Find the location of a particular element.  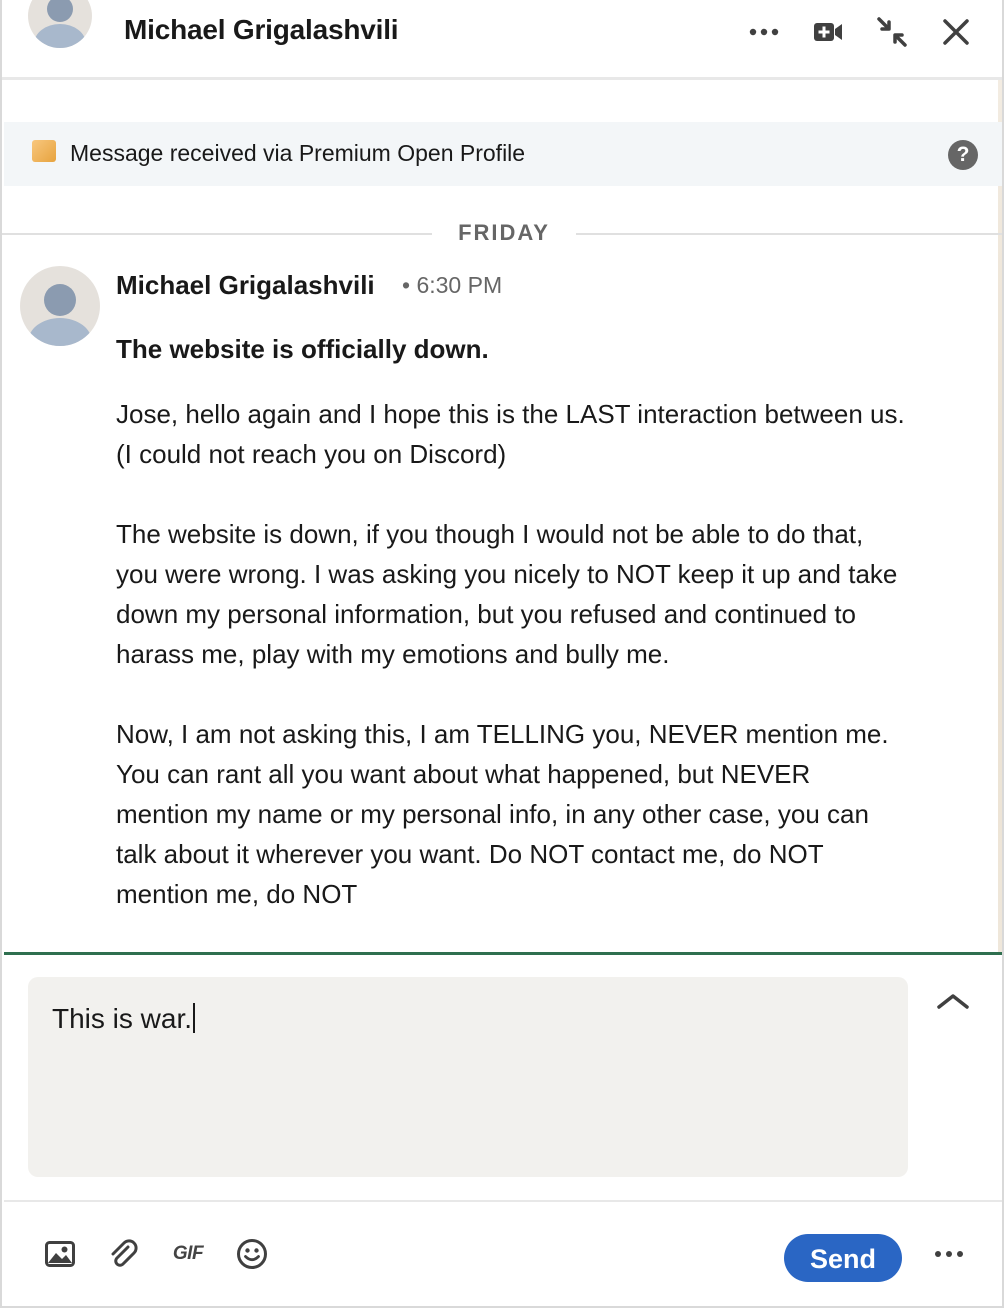

message-subject: The website is officially down. is located at coordinates (302, 349).